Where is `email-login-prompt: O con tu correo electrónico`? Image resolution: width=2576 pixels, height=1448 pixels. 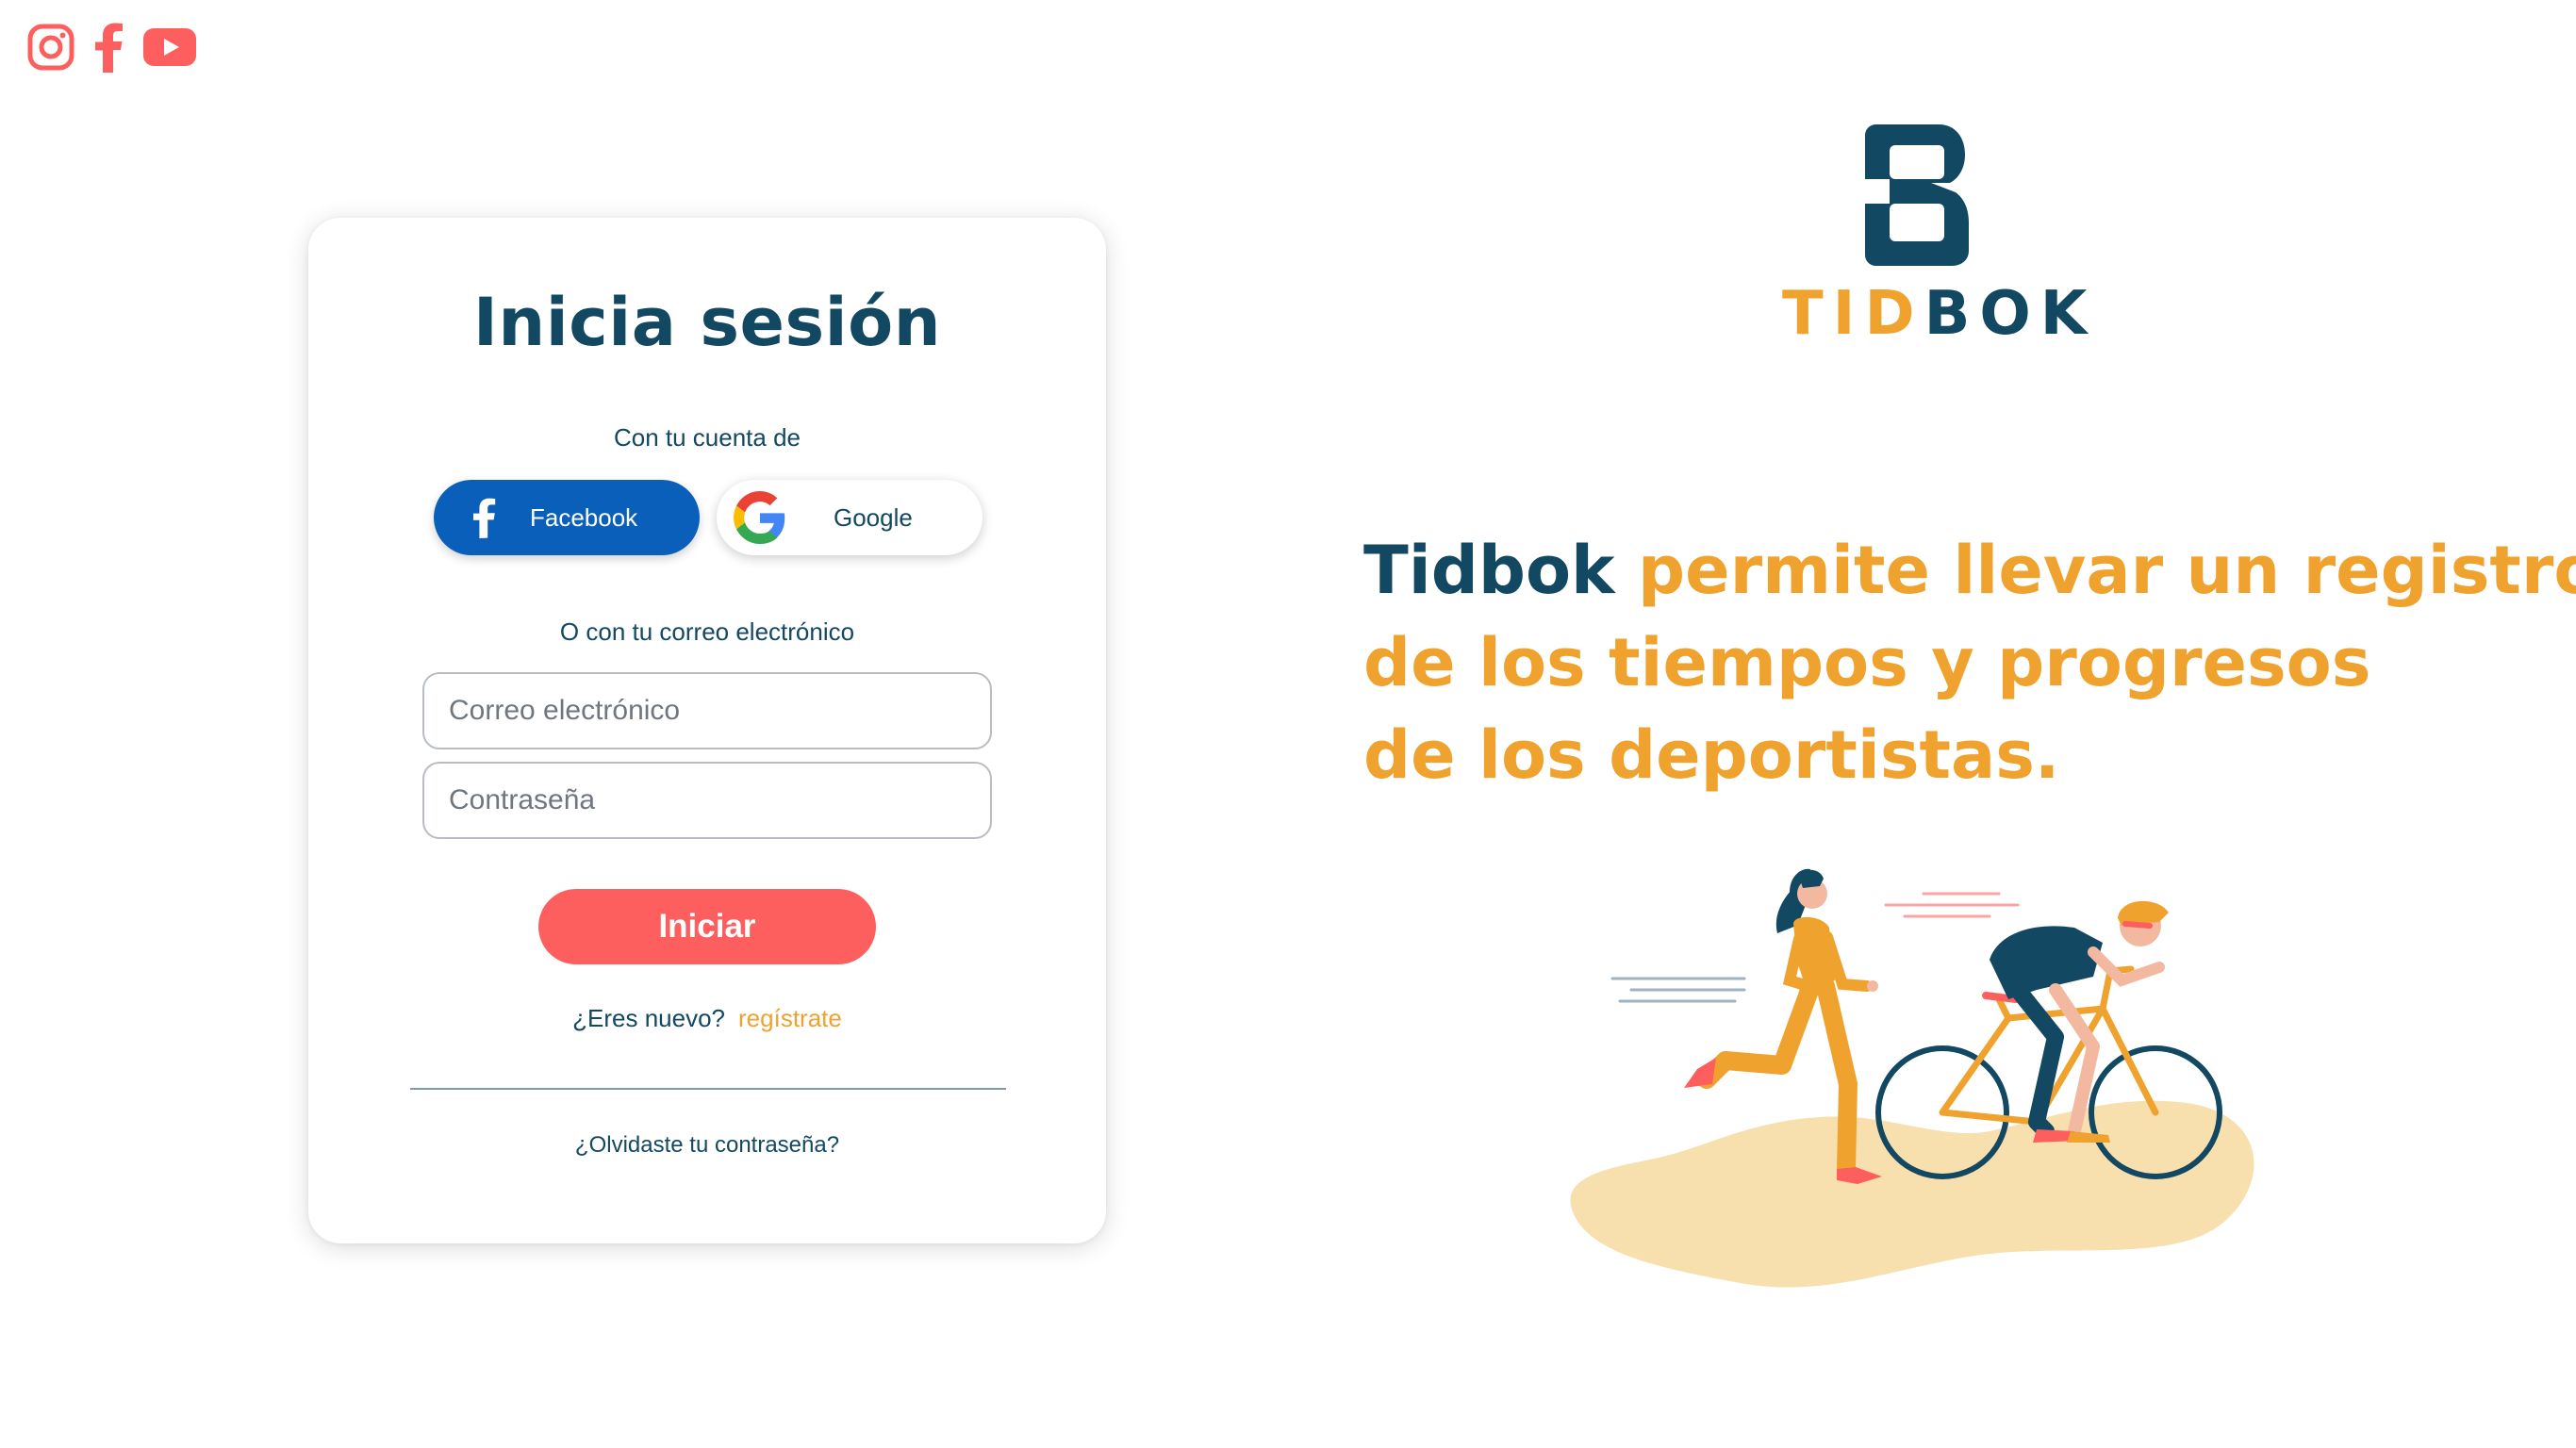 email-login-prompt: O con tu correo electrónico is located at coordinates (707, 631).